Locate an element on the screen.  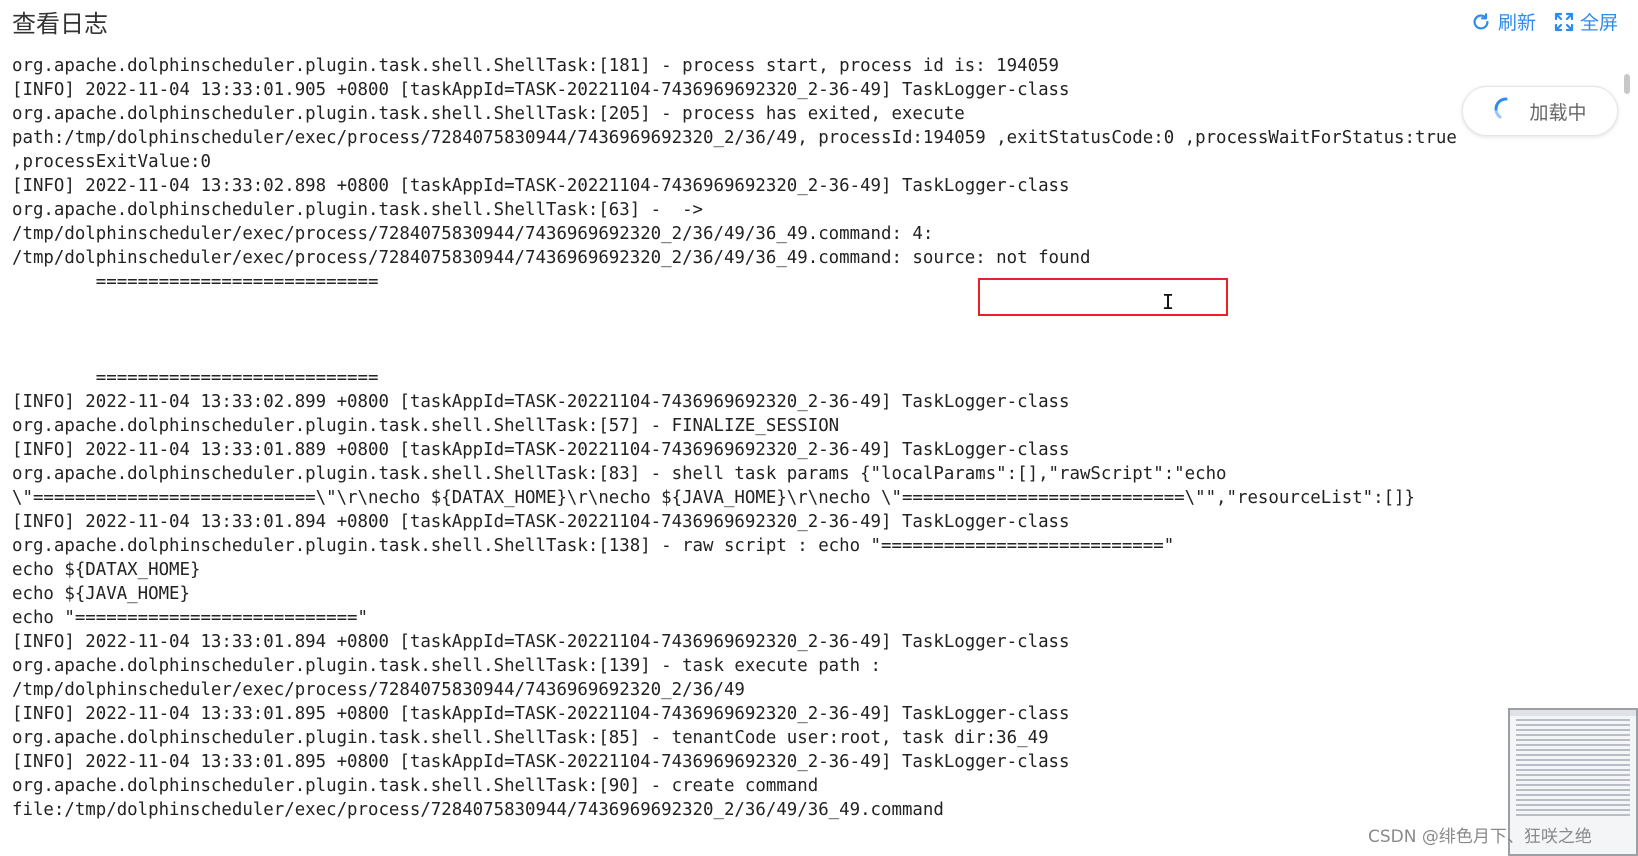
fullscreen-label: 全屏 is located at coordinates (1599, 23).